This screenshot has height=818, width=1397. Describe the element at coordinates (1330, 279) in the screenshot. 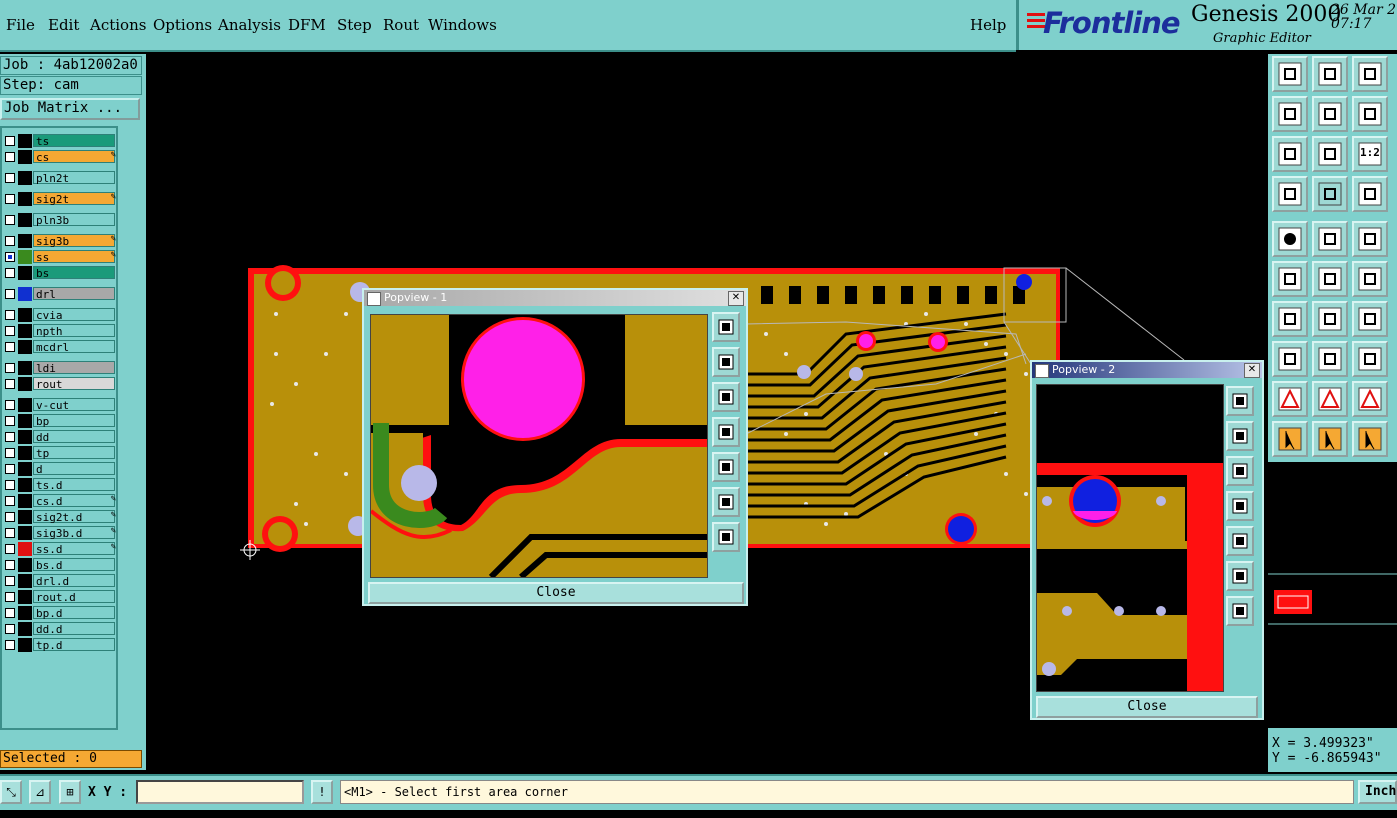

I see `delete-icon` at that location.